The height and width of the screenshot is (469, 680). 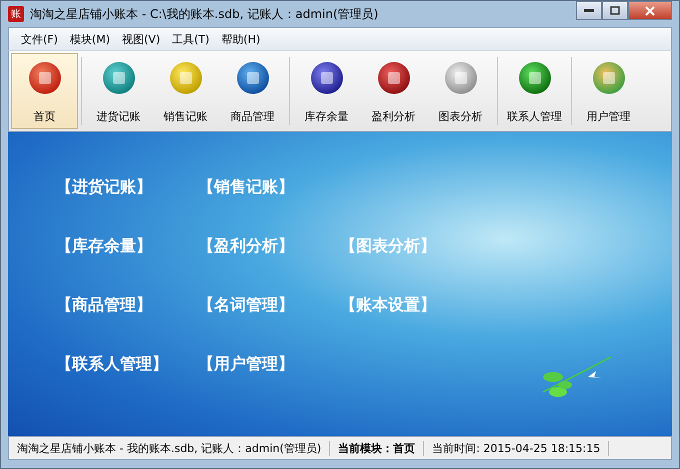 I want to click on close-icon, so click(x=650, y=11).